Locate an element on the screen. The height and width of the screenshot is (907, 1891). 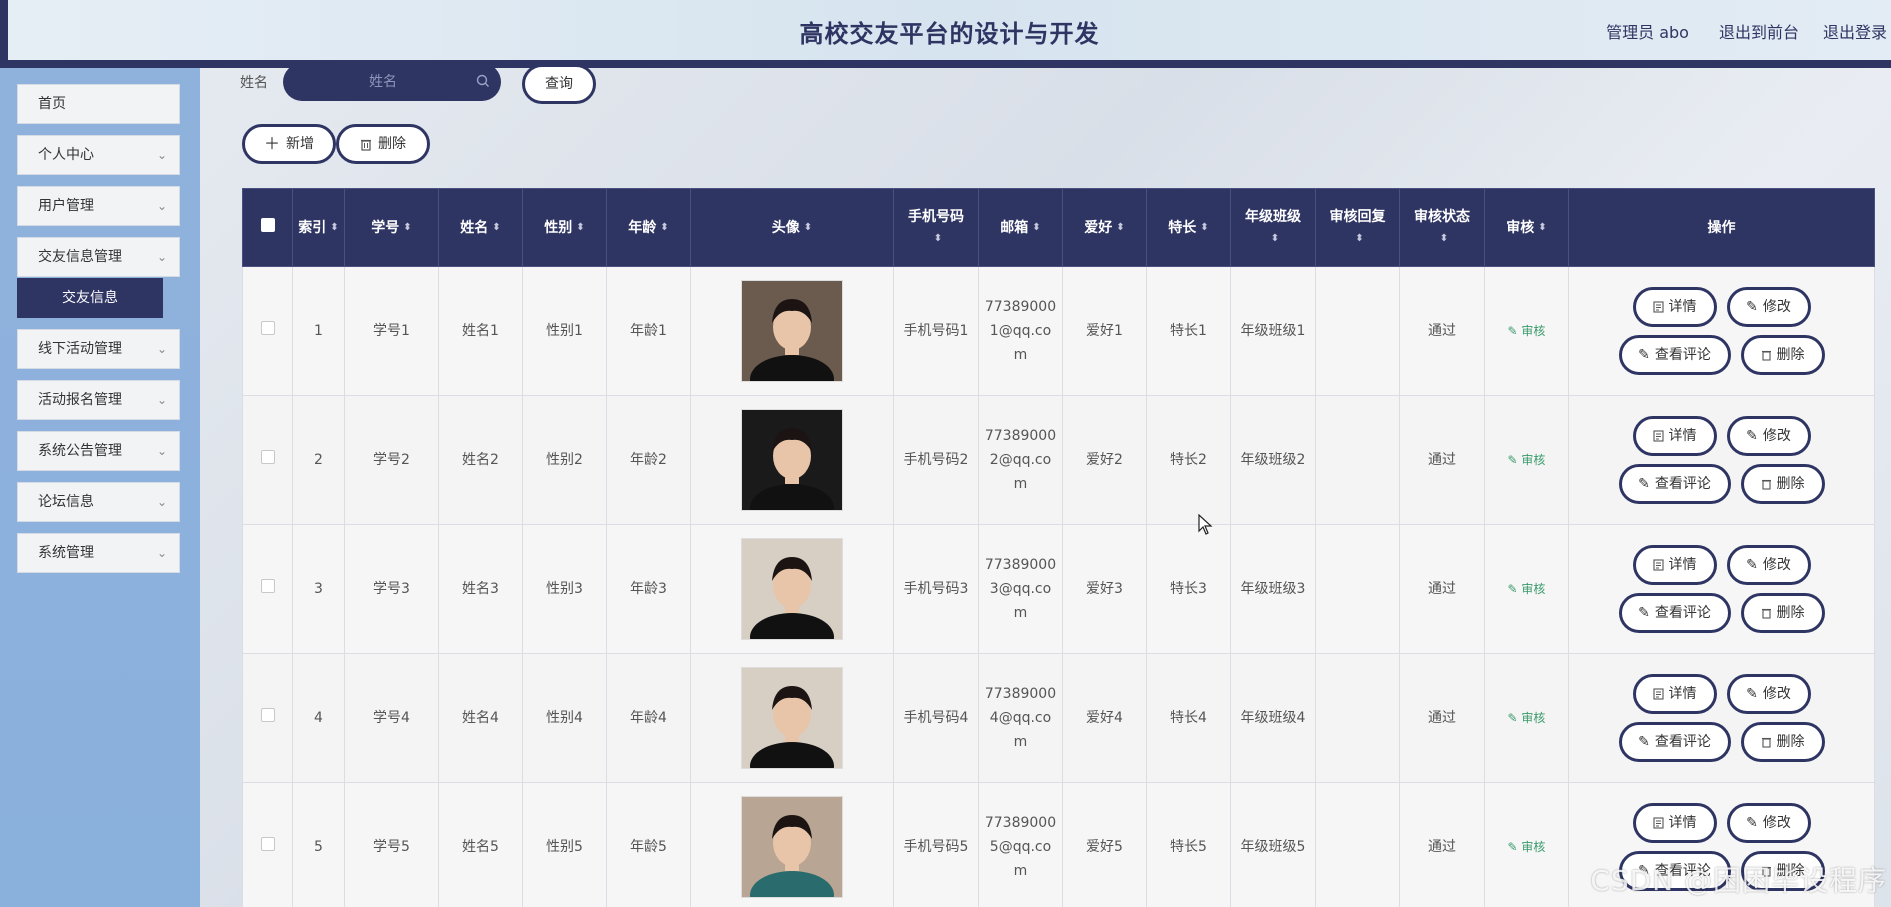
cell-talent: 特长4 is located at coordinates (1188, 718).